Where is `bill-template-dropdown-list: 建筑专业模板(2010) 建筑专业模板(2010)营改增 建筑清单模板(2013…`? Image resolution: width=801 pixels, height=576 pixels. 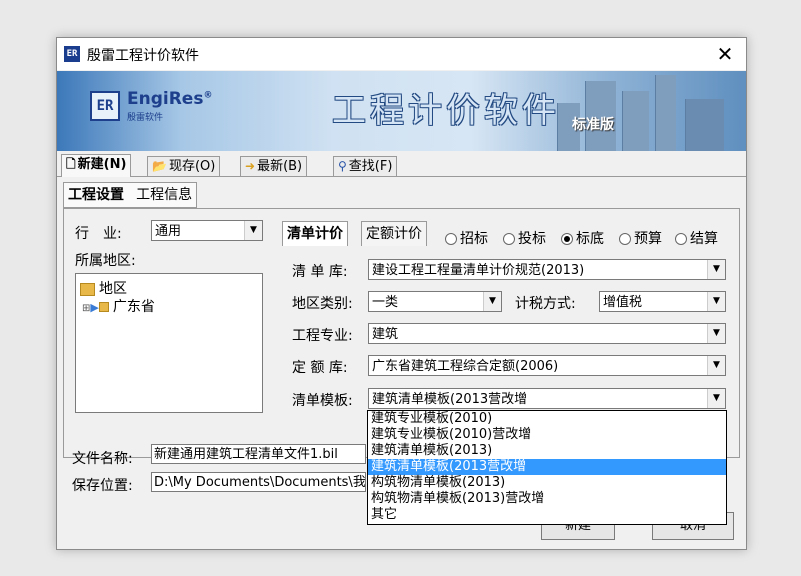
bill-template-dropdown-list: 建筑专业模板(2010) 建筑专业模板(2010)营改增 建筑清单模板(2013… is located at coordinates (547, 467).